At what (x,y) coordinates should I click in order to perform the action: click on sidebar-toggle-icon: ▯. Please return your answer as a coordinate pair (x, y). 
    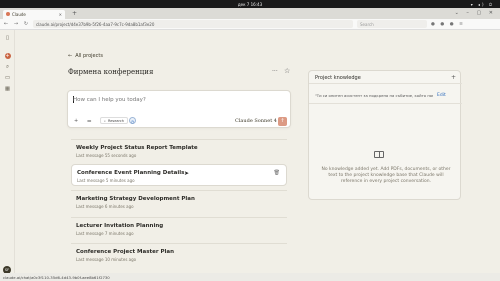
    Looking at the image, I should click on (7, 38).